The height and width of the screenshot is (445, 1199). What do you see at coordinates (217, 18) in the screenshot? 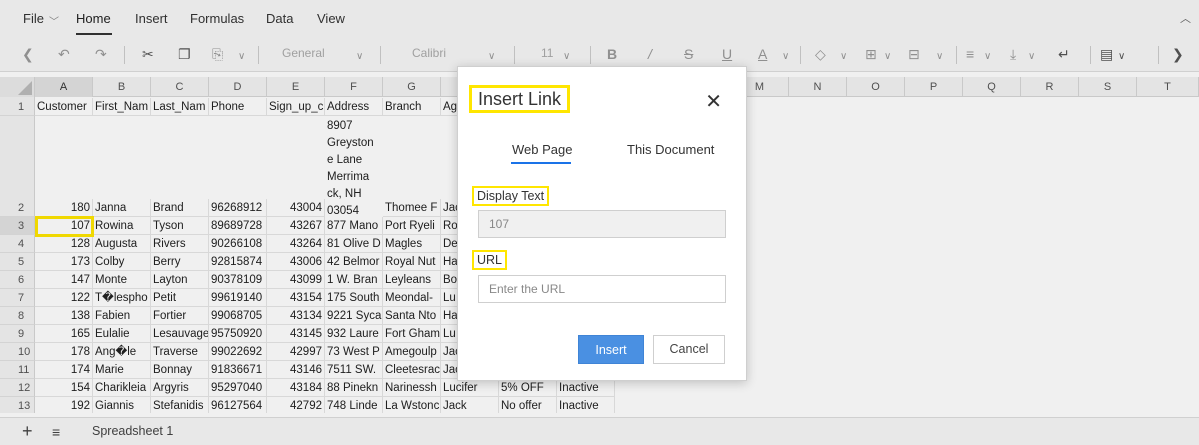
I see `menu-formulas: Formulas` at bounding box center [217, 18].